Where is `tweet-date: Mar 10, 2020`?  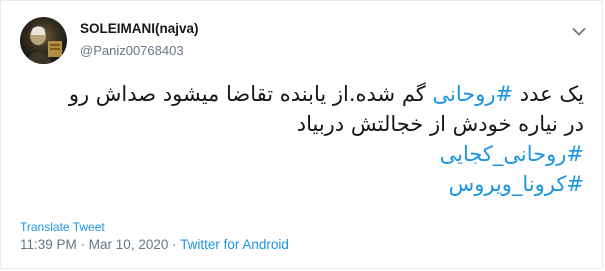
tweet-date: Mar 10, 2020 is located at coordinates (129, 244).